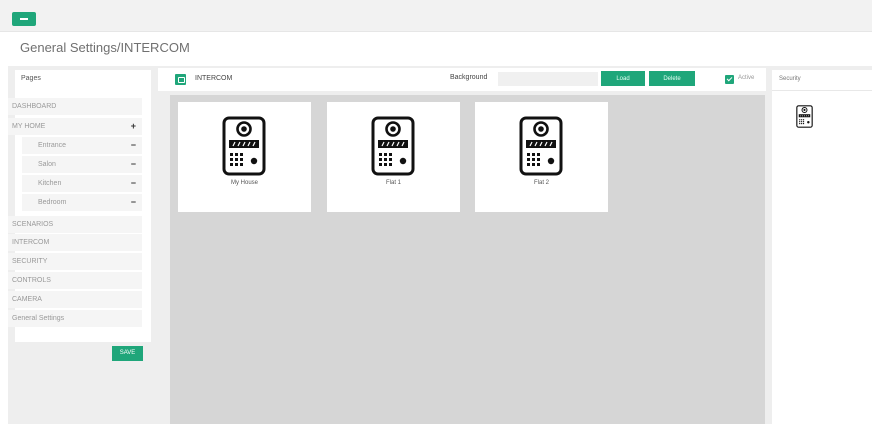 The width and height of the screenshot is (872, 424). I want to click on nav-item-camera: CAMERA, so click(75, 299).